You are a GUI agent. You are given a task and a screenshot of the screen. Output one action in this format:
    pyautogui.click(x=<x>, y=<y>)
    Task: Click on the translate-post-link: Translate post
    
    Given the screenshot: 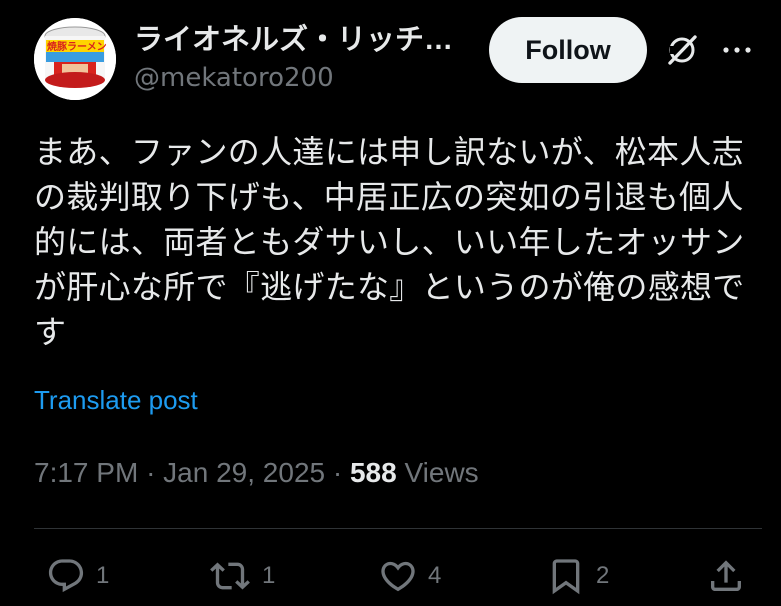 What is the action you would take?
    pyautogui.click(x=116, y=400)
    